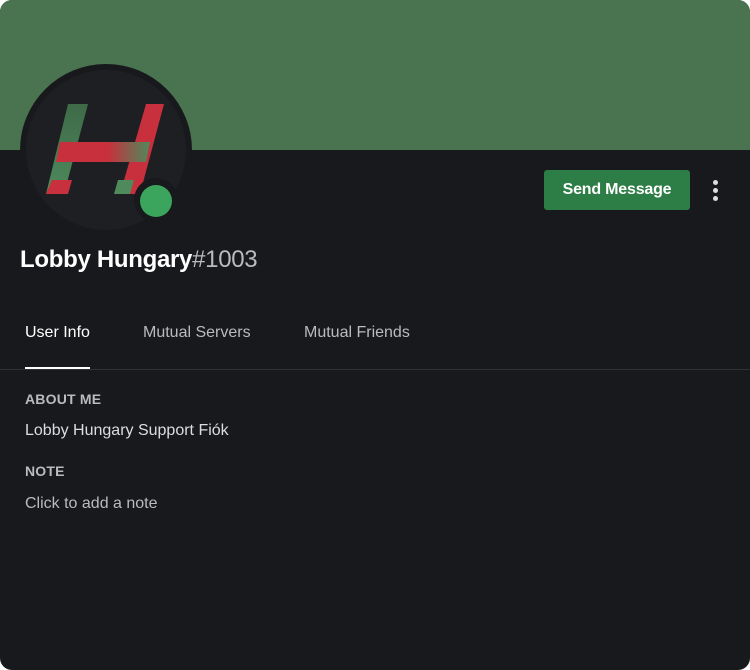 The height and width of the screenshot is (670, 750). Describe the element at coordinates (225, 259) in the screenshot. I see `discriminator-text: #1003` at that location.